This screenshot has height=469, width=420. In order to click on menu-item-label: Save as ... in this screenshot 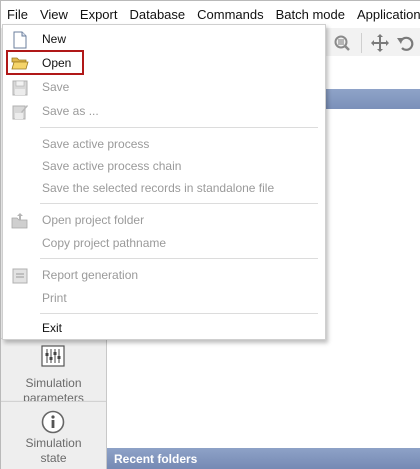, I will do `click(70, 111)`.